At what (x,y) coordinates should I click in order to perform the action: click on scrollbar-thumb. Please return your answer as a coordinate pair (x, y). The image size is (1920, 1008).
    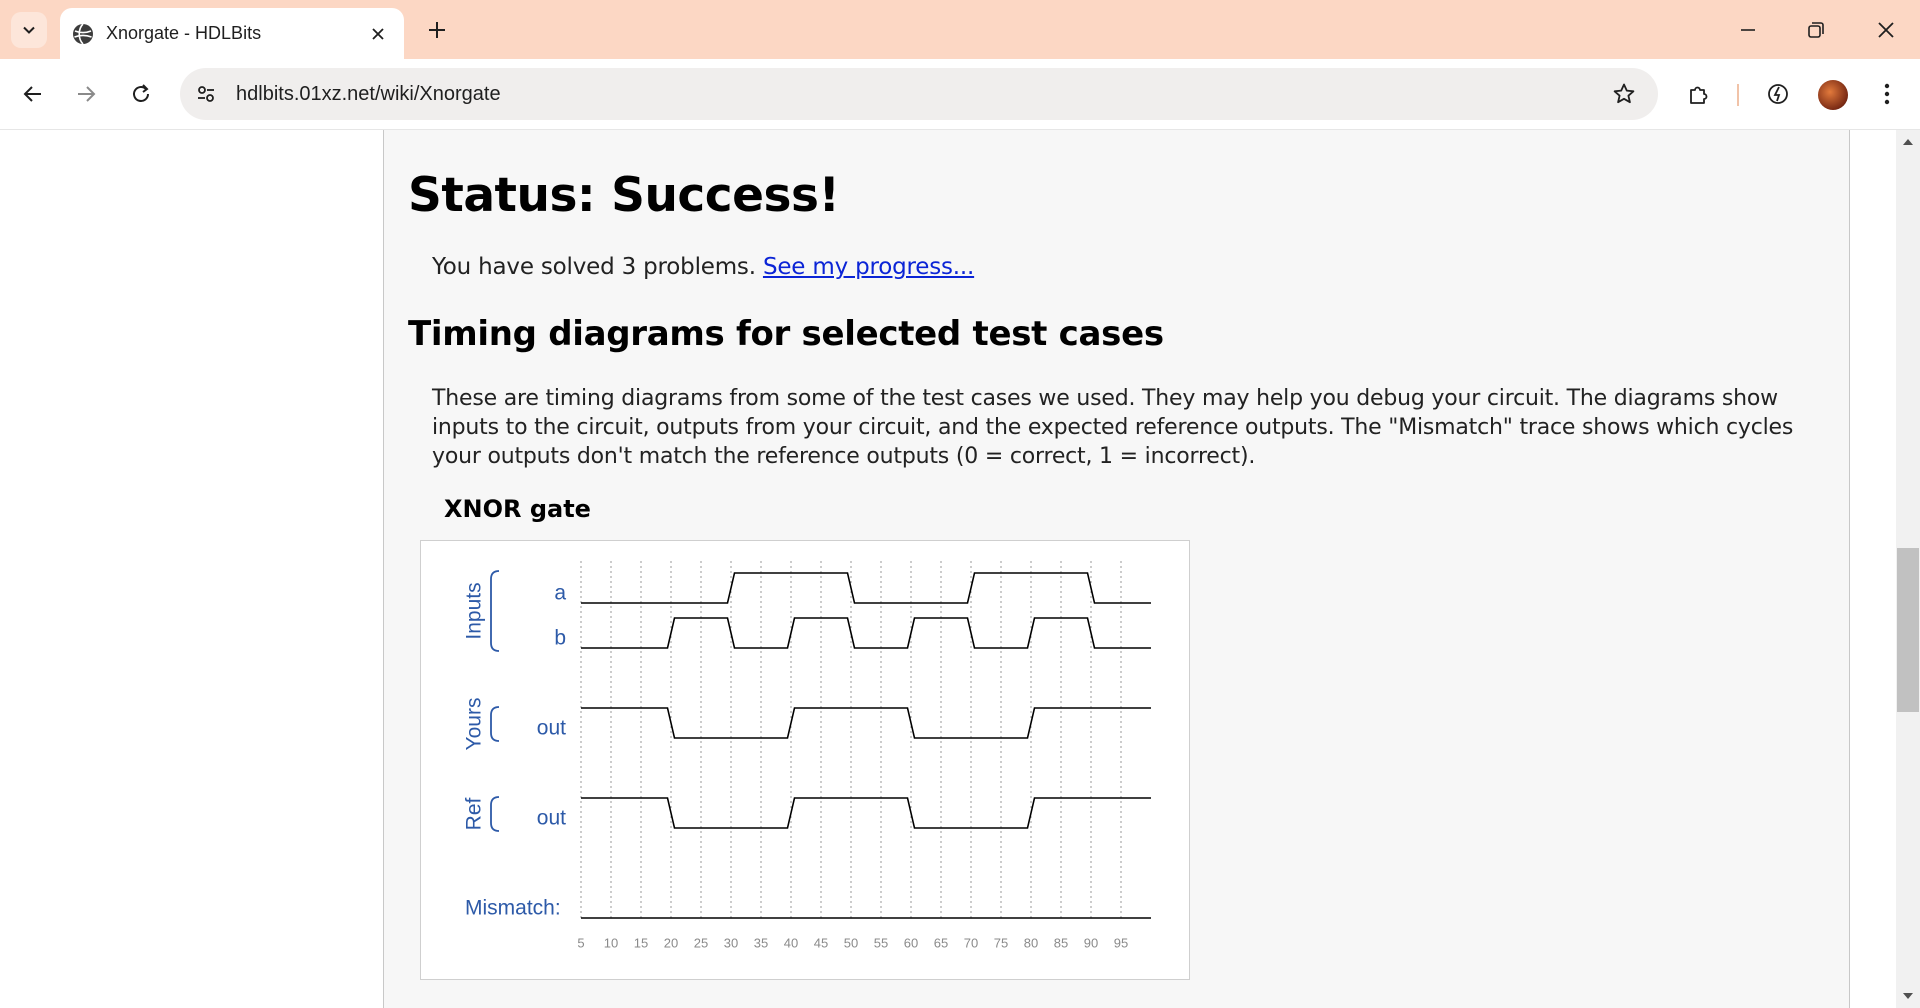
    Looking at the image, I should click on (1908, 630).